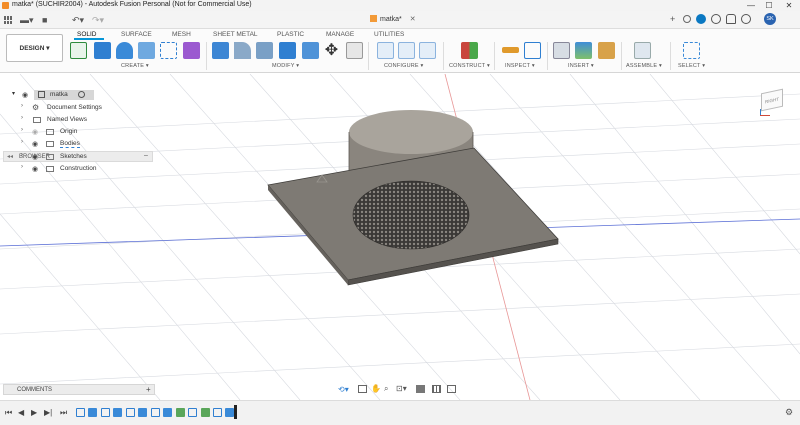  Describe the element at coordinates (376, 388) in the screenshot. I see `pan-icon: ✋` at that location.